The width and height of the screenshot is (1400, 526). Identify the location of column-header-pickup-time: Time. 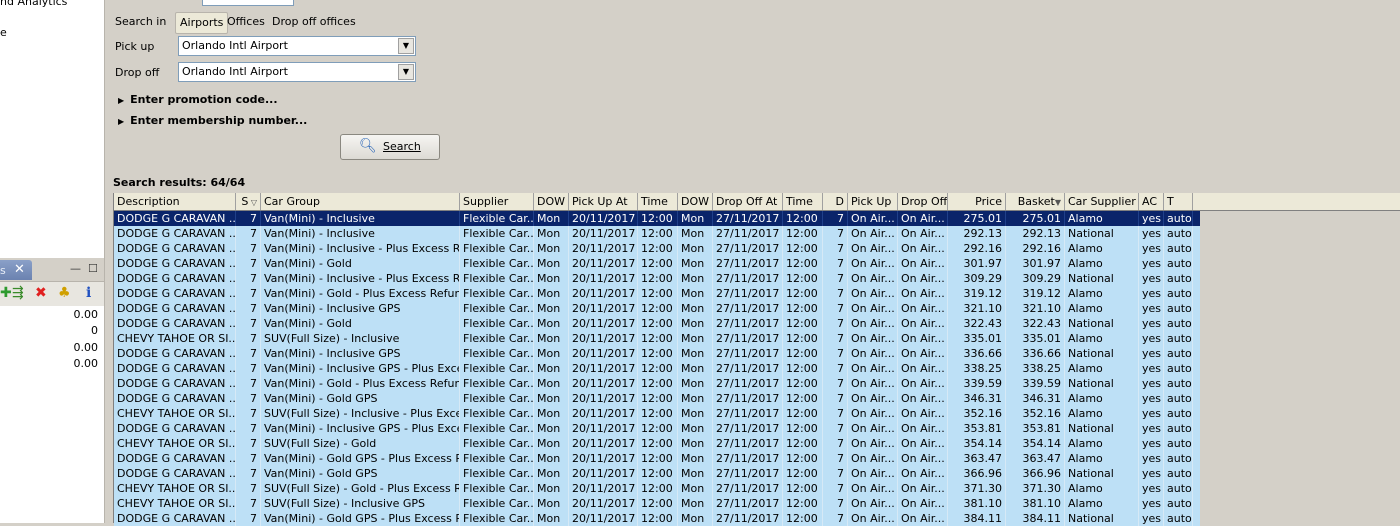
(658, 201).